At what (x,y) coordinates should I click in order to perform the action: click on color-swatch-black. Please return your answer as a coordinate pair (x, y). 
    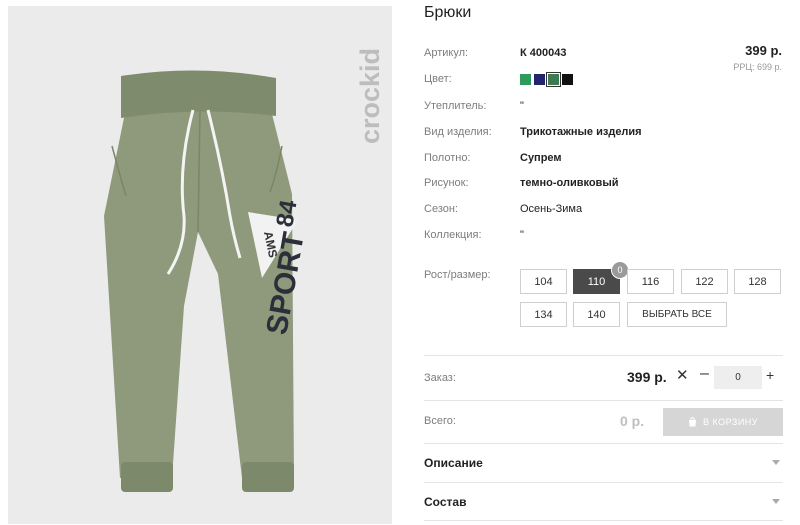
    Looking at the image, I should click on (567, 79).